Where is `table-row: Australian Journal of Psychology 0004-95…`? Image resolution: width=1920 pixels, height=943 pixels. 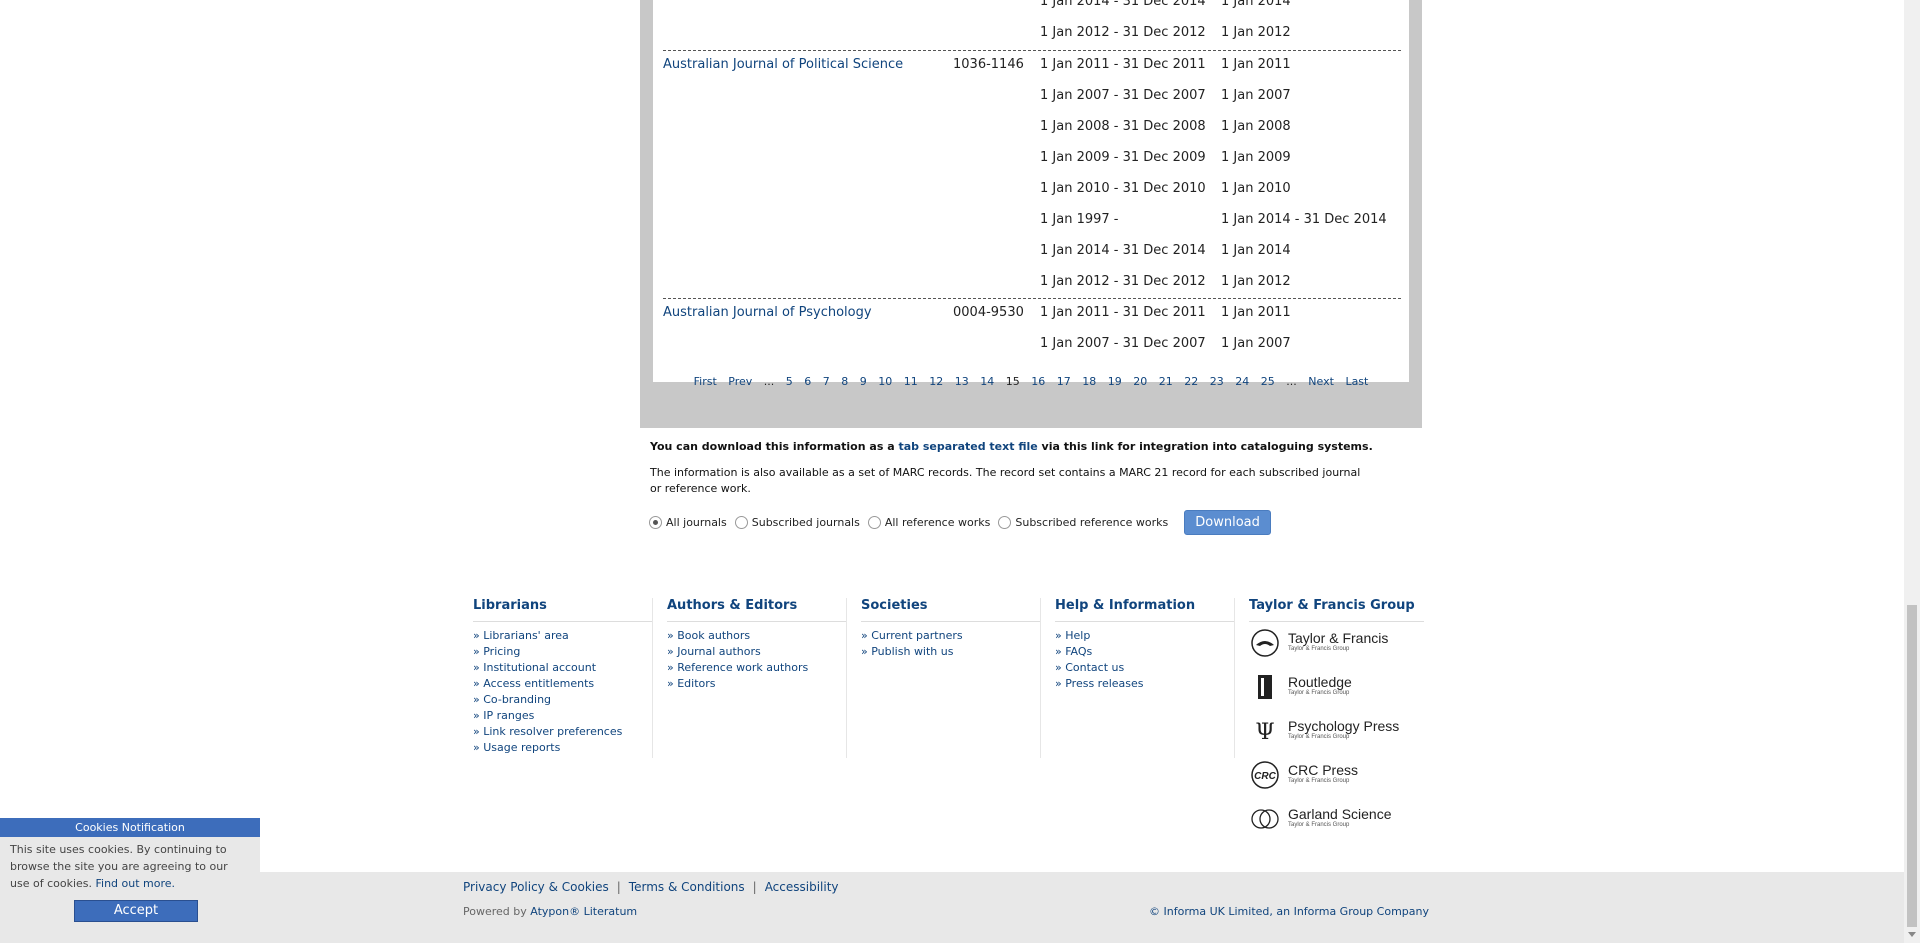
table-row: Australian Journal of Psychology 0004-95… is located at coordinates (1032, 333).